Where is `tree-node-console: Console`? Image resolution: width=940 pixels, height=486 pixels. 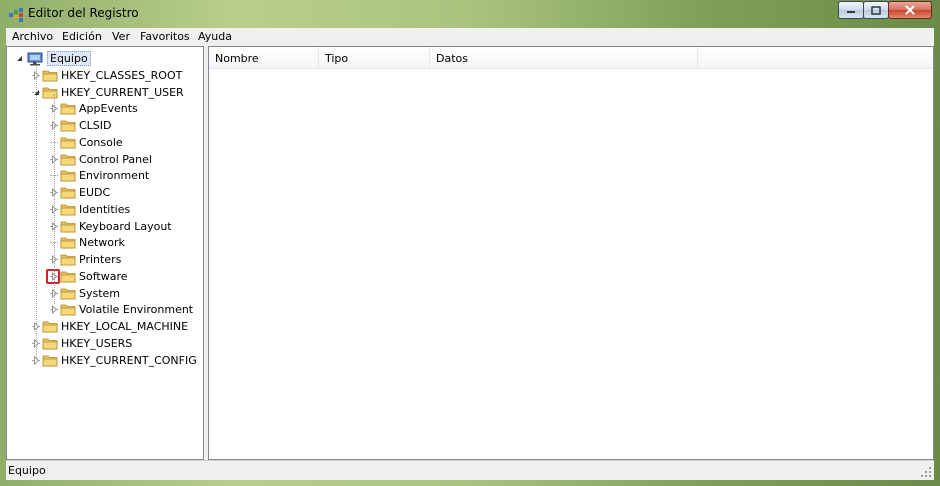
tree-node-console: Console is located at coordinates (105, 142).